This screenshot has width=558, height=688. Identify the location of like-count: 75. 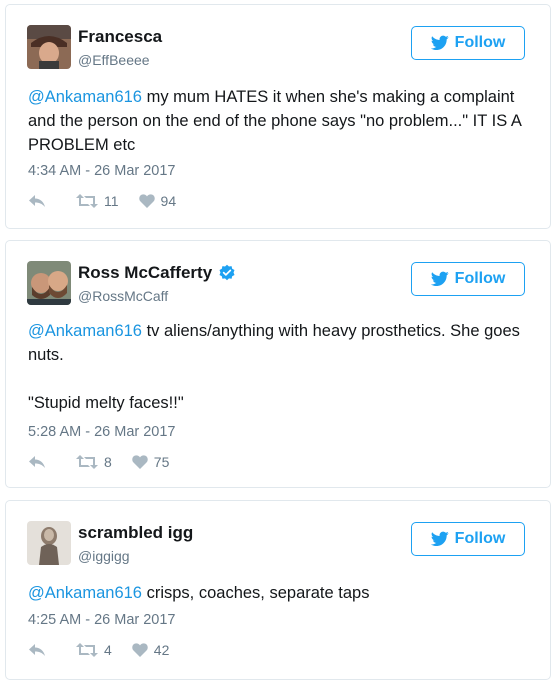
(161, 462).